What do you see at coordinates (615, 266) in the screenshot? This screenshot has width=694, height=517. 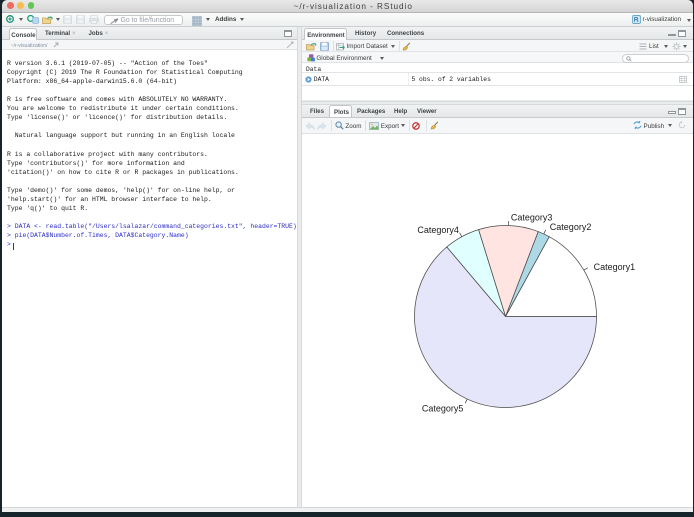 I see `svg-text: Category1` at bounding box center [615, 266].